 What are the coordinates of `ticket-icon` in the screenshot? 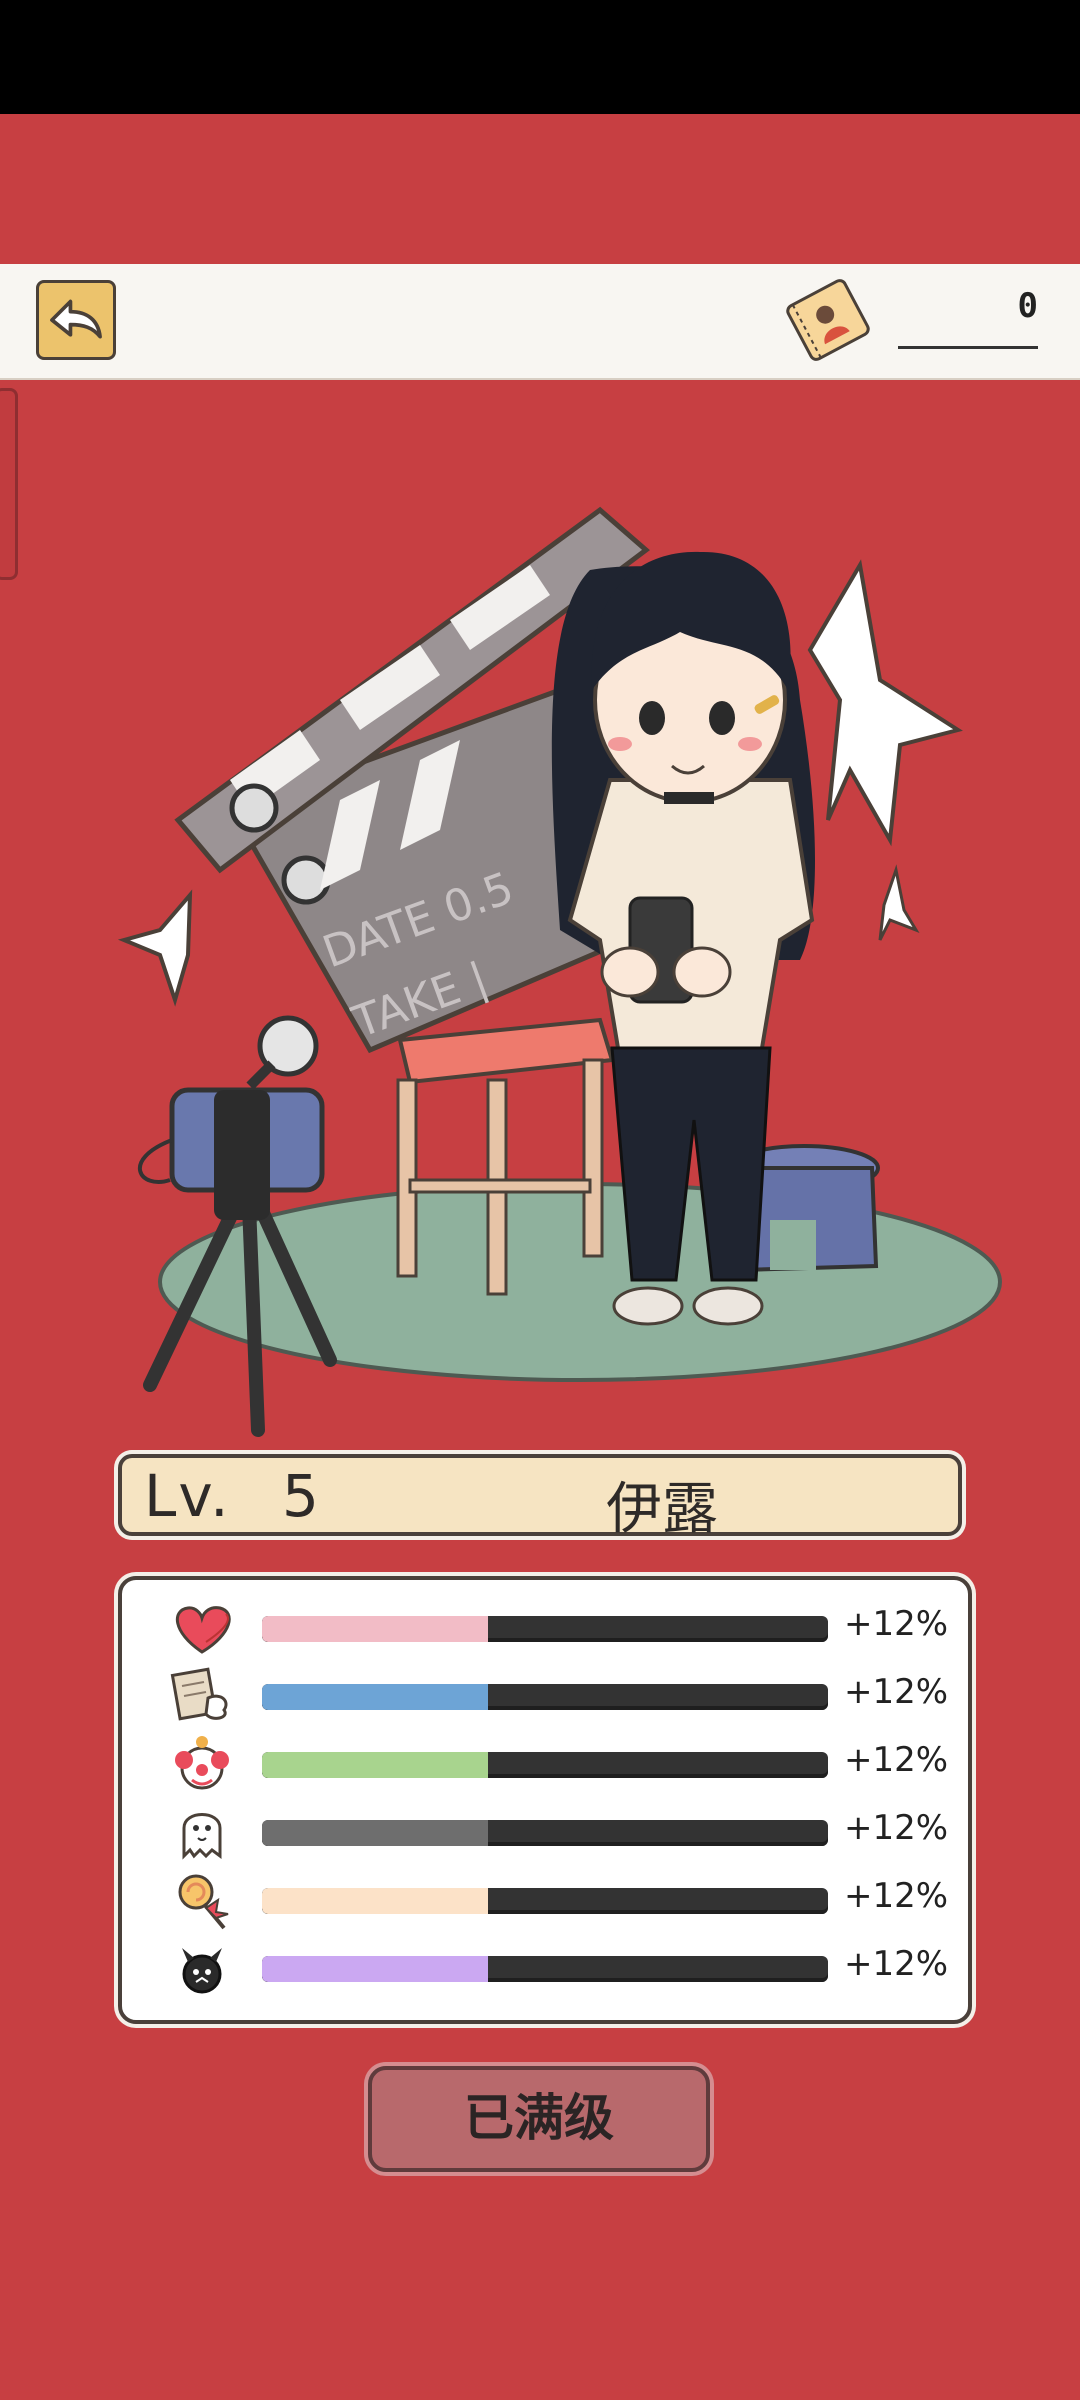 It's located at (828, 320).